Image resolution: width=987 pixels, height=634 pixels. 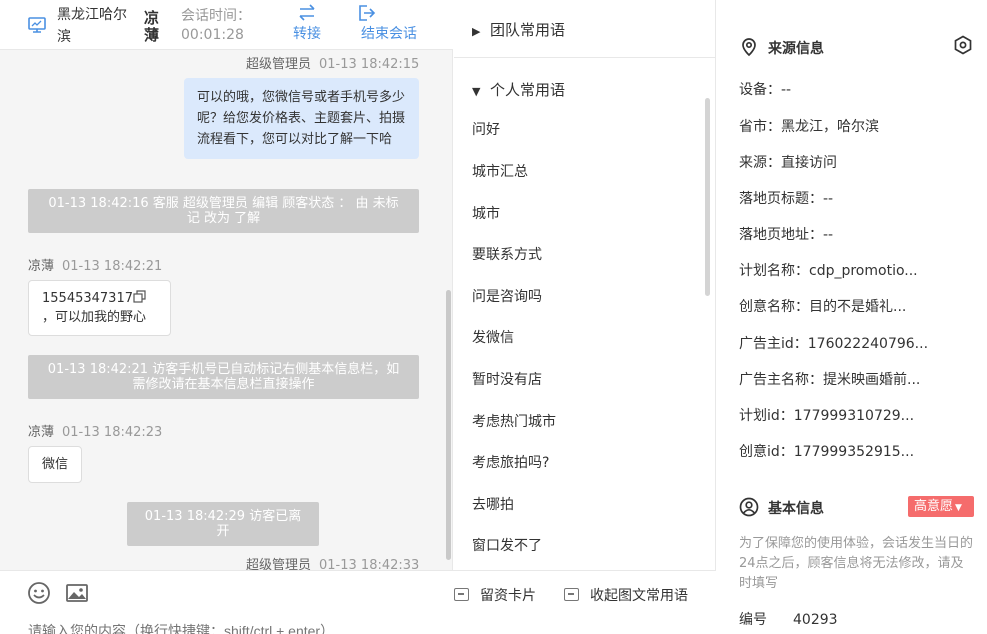 I want to click on phrase-item: 考虑旅拍吗?, so click(x=510, y=462).